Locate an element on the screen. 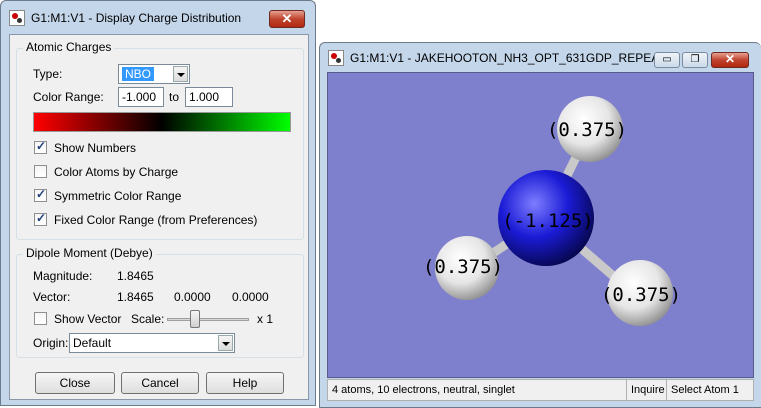 Image resolution: width=761 pixels, height=408 pixels. show-numbers-checkbox is located at coordinates (40, 146).